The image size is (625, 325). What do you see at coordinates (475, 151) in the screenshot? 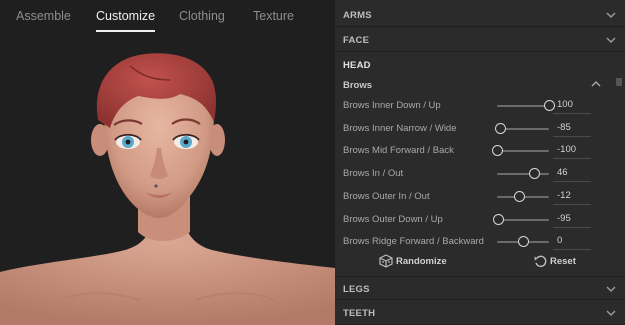
I see `param-row: Brows Mid Forward / Back -100` at bounding box center [475, 151].